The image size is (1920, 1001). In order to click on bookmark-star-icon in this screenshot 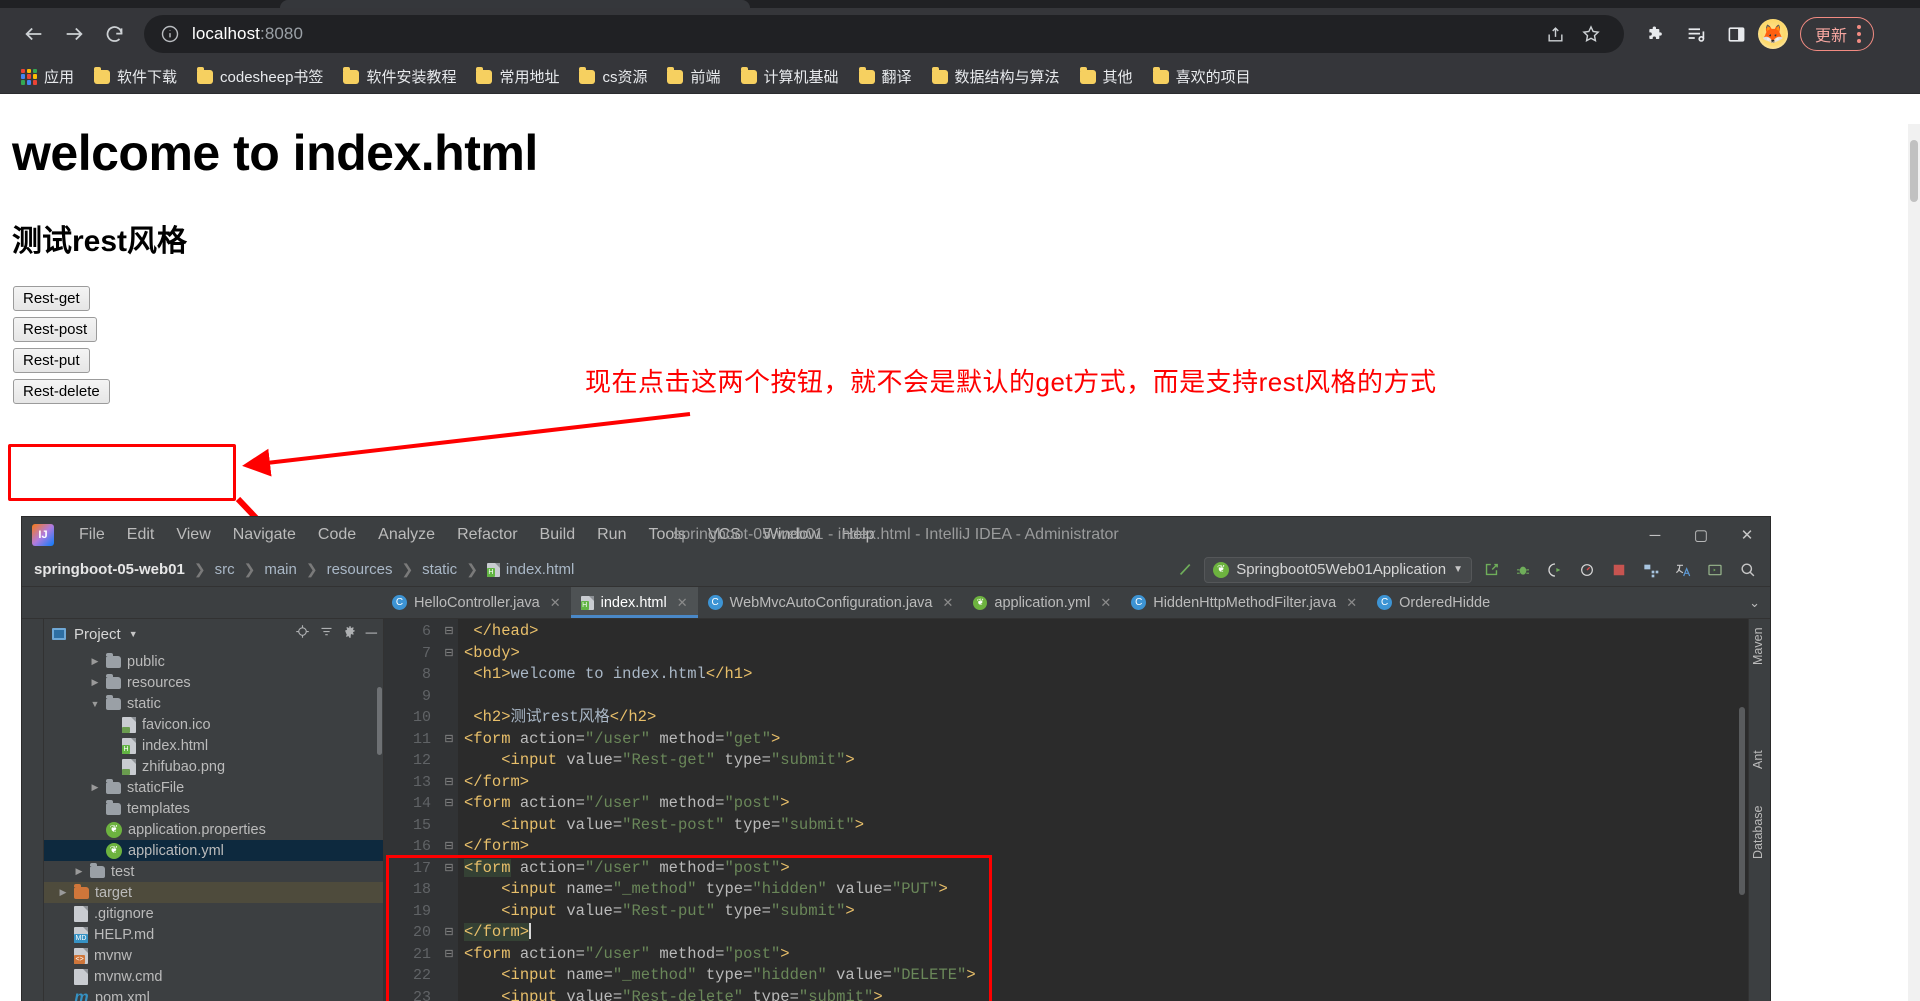, I will do `click(1591, 34)`.